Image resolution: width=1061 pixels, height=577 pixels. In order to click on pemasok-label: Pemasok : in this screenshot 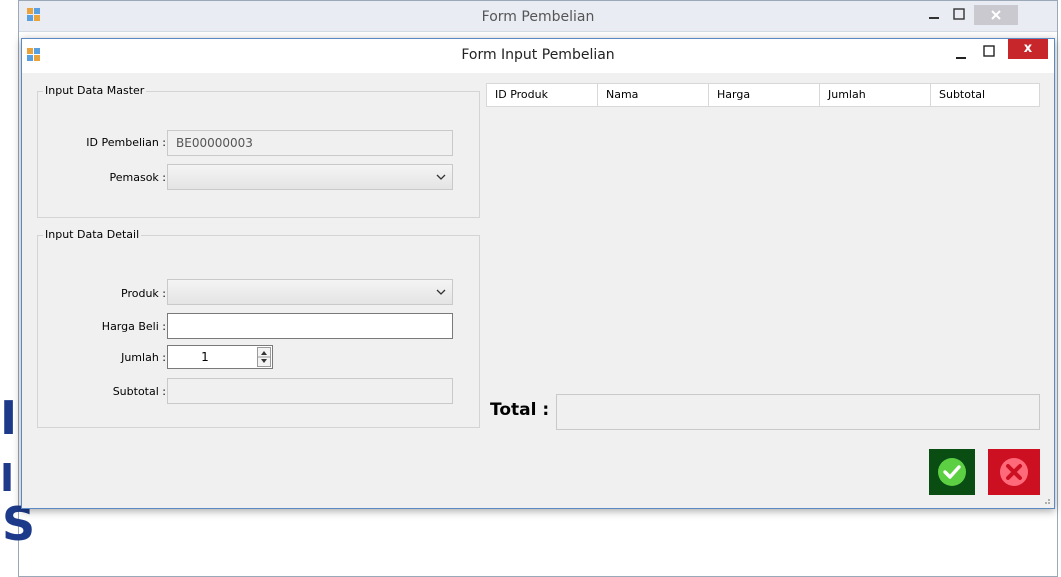, I will do `click(138, 177)`.